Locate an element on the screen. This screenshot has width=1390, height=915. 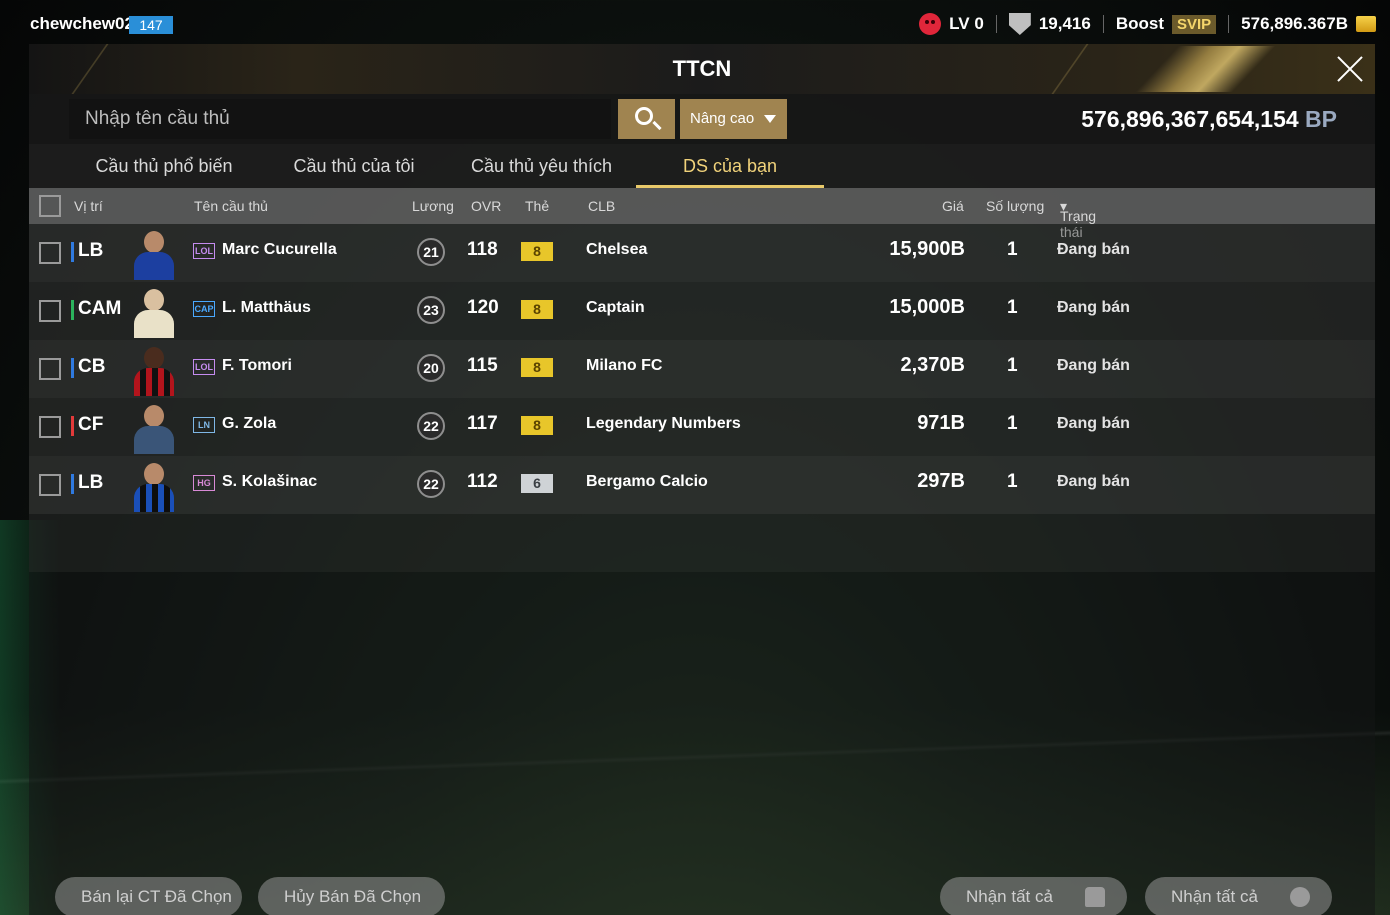
bp-balance: 576,896,367,654,154 BP is located at coordinates (1209, 119).